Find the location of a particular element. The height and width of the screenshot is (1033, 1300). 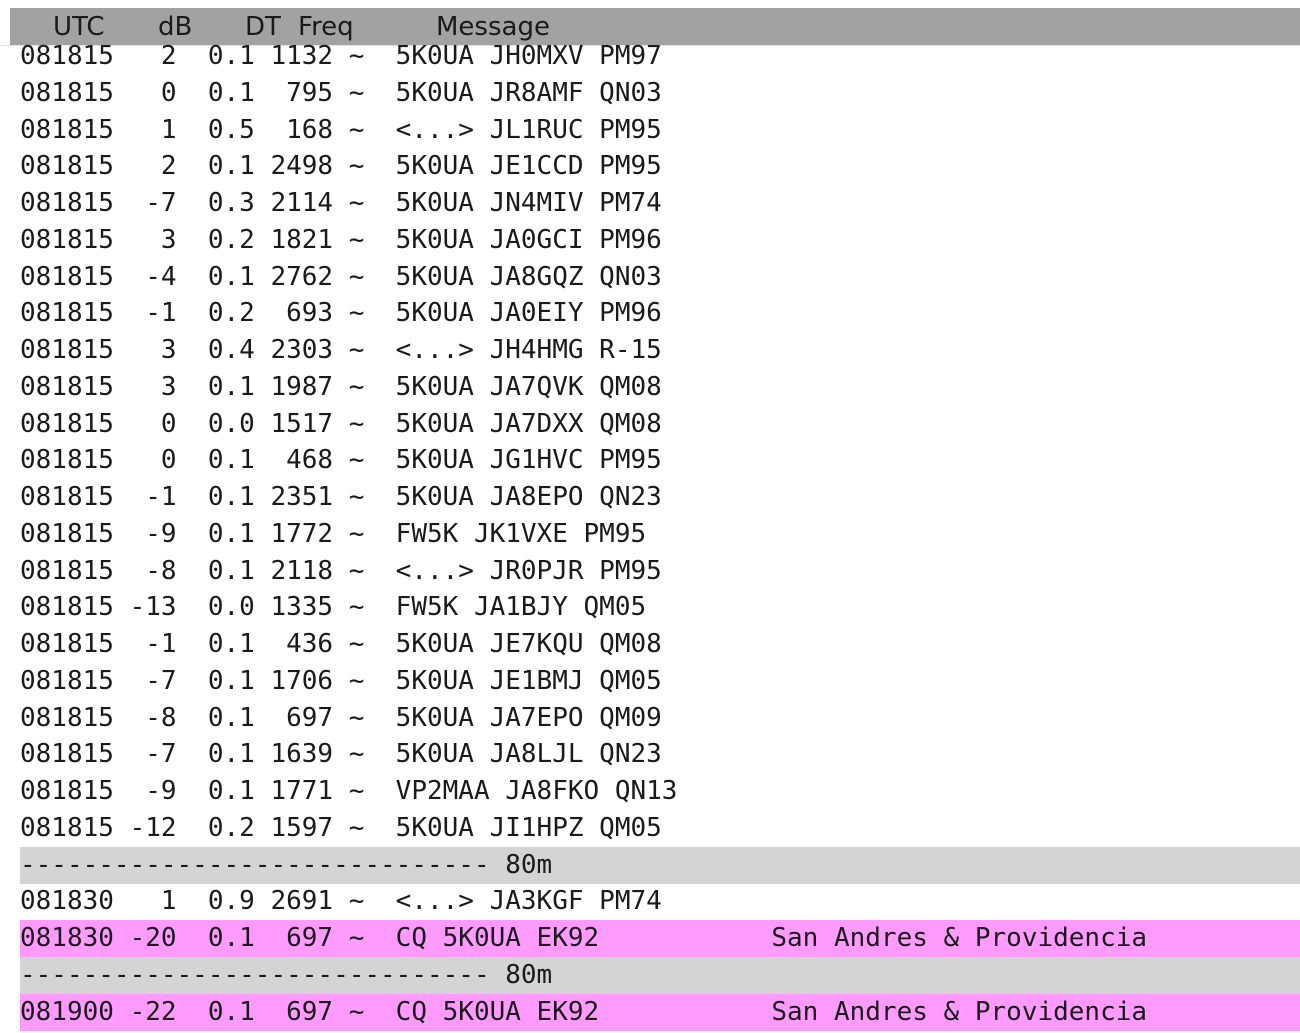

decode-row: 081815 0 0.1 795 ~ 5K0UA JR8AMF QN03 is located at coordinates (660, 93).